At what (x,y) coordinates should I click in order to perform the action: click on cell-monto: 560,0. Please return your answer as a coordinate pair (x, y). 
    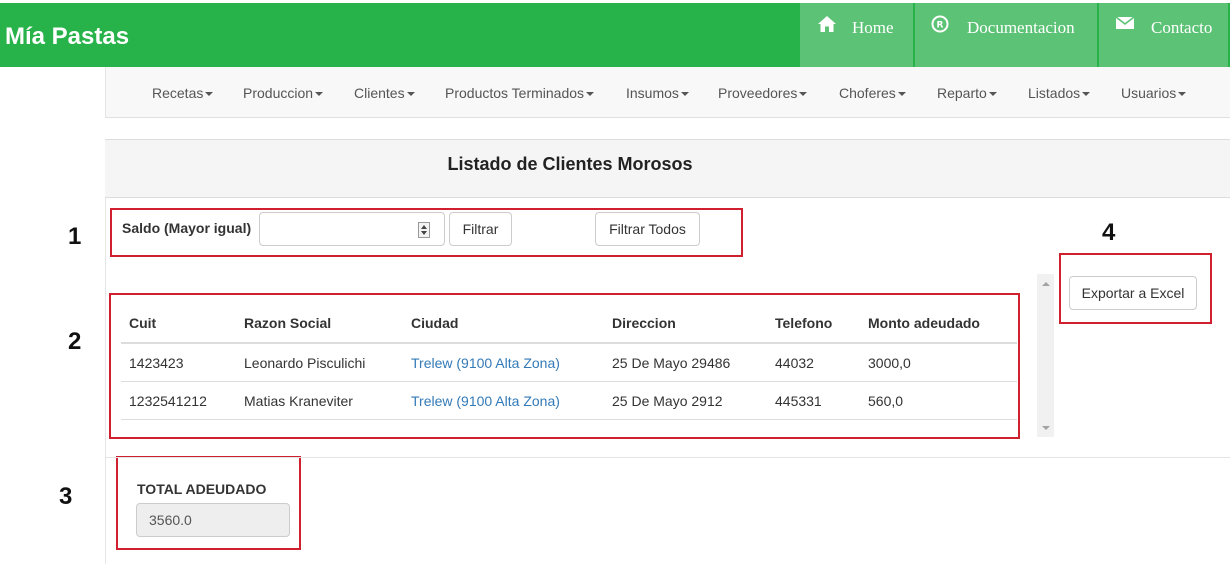
    Looking at the image, I should click on (938, 400).